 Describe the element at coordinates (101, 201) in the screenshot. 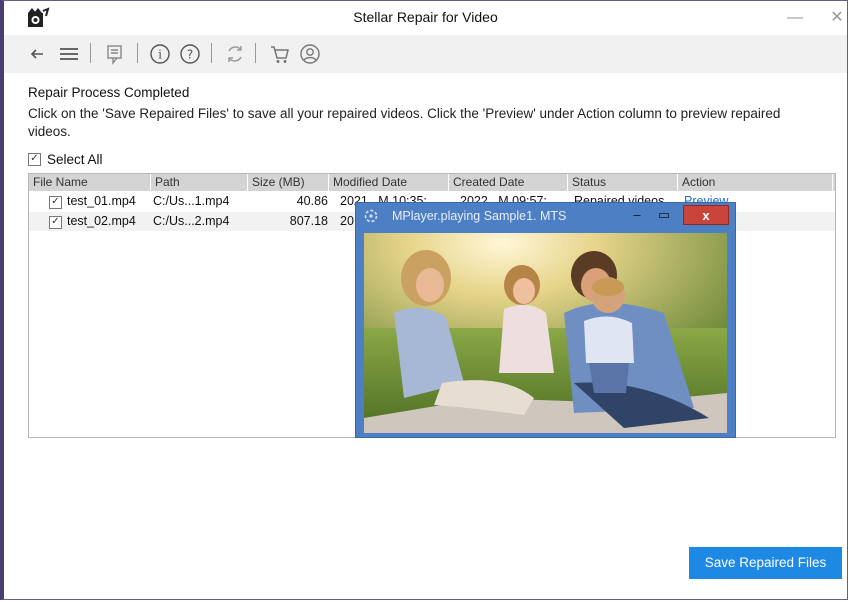

I see `file-name-cell: test_01.mp4` at that location.